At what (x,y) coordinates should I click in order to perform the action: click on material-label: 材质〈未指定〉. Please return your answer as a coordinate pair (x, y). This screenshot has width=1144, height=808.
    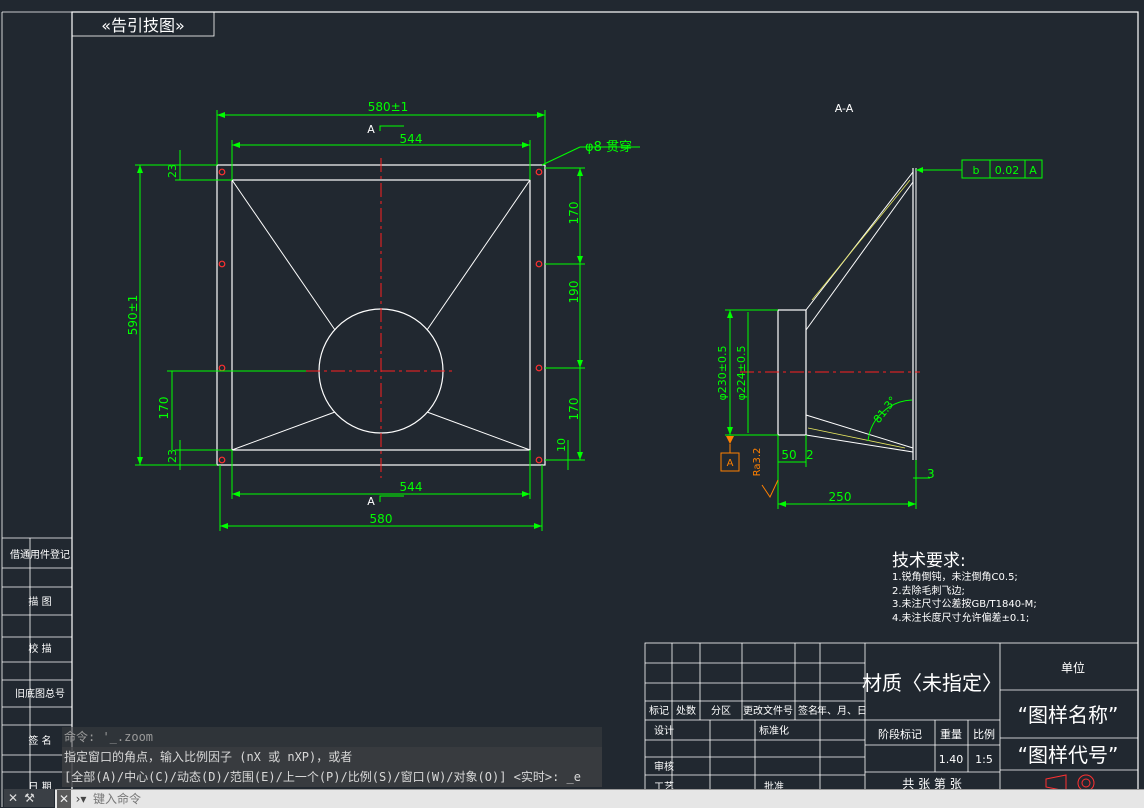
    Looking at the image, I should click on (932, 683).